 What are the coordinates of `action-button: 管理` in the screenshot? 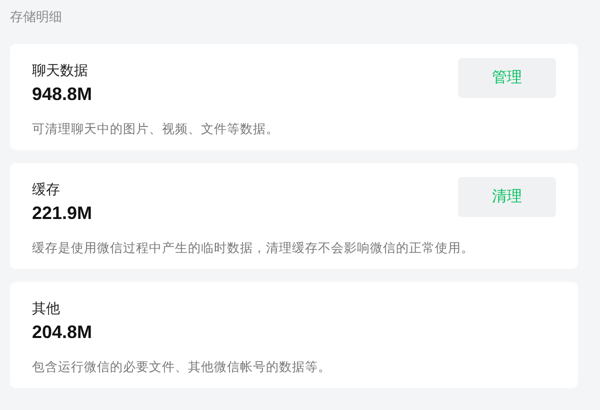 It's located at (507, 78).